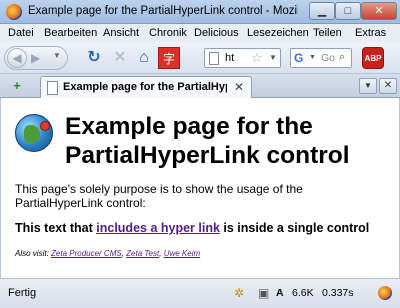  Describe the element at coordinates (94, 58) in the screenshot. I see `reload-icon: ↻` at that location.